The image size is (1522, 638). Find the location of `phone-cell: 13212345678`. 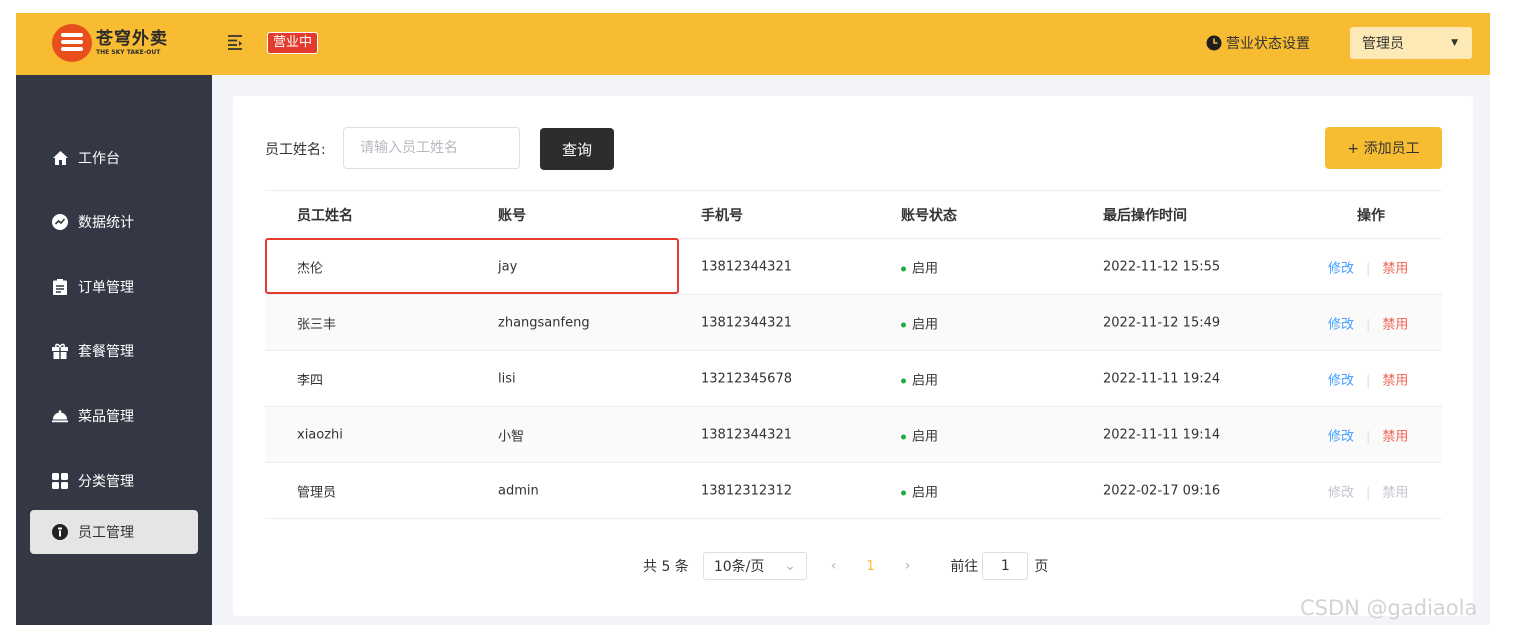

phone-cell: 13212345678 is located at coordinates (746, 378).